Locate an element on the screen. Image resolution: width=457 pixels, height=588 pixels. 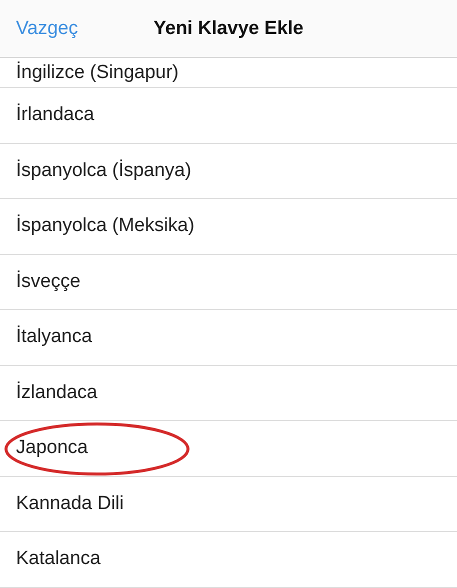
language-row: İrlandaca is located at coordinates (228, 116).